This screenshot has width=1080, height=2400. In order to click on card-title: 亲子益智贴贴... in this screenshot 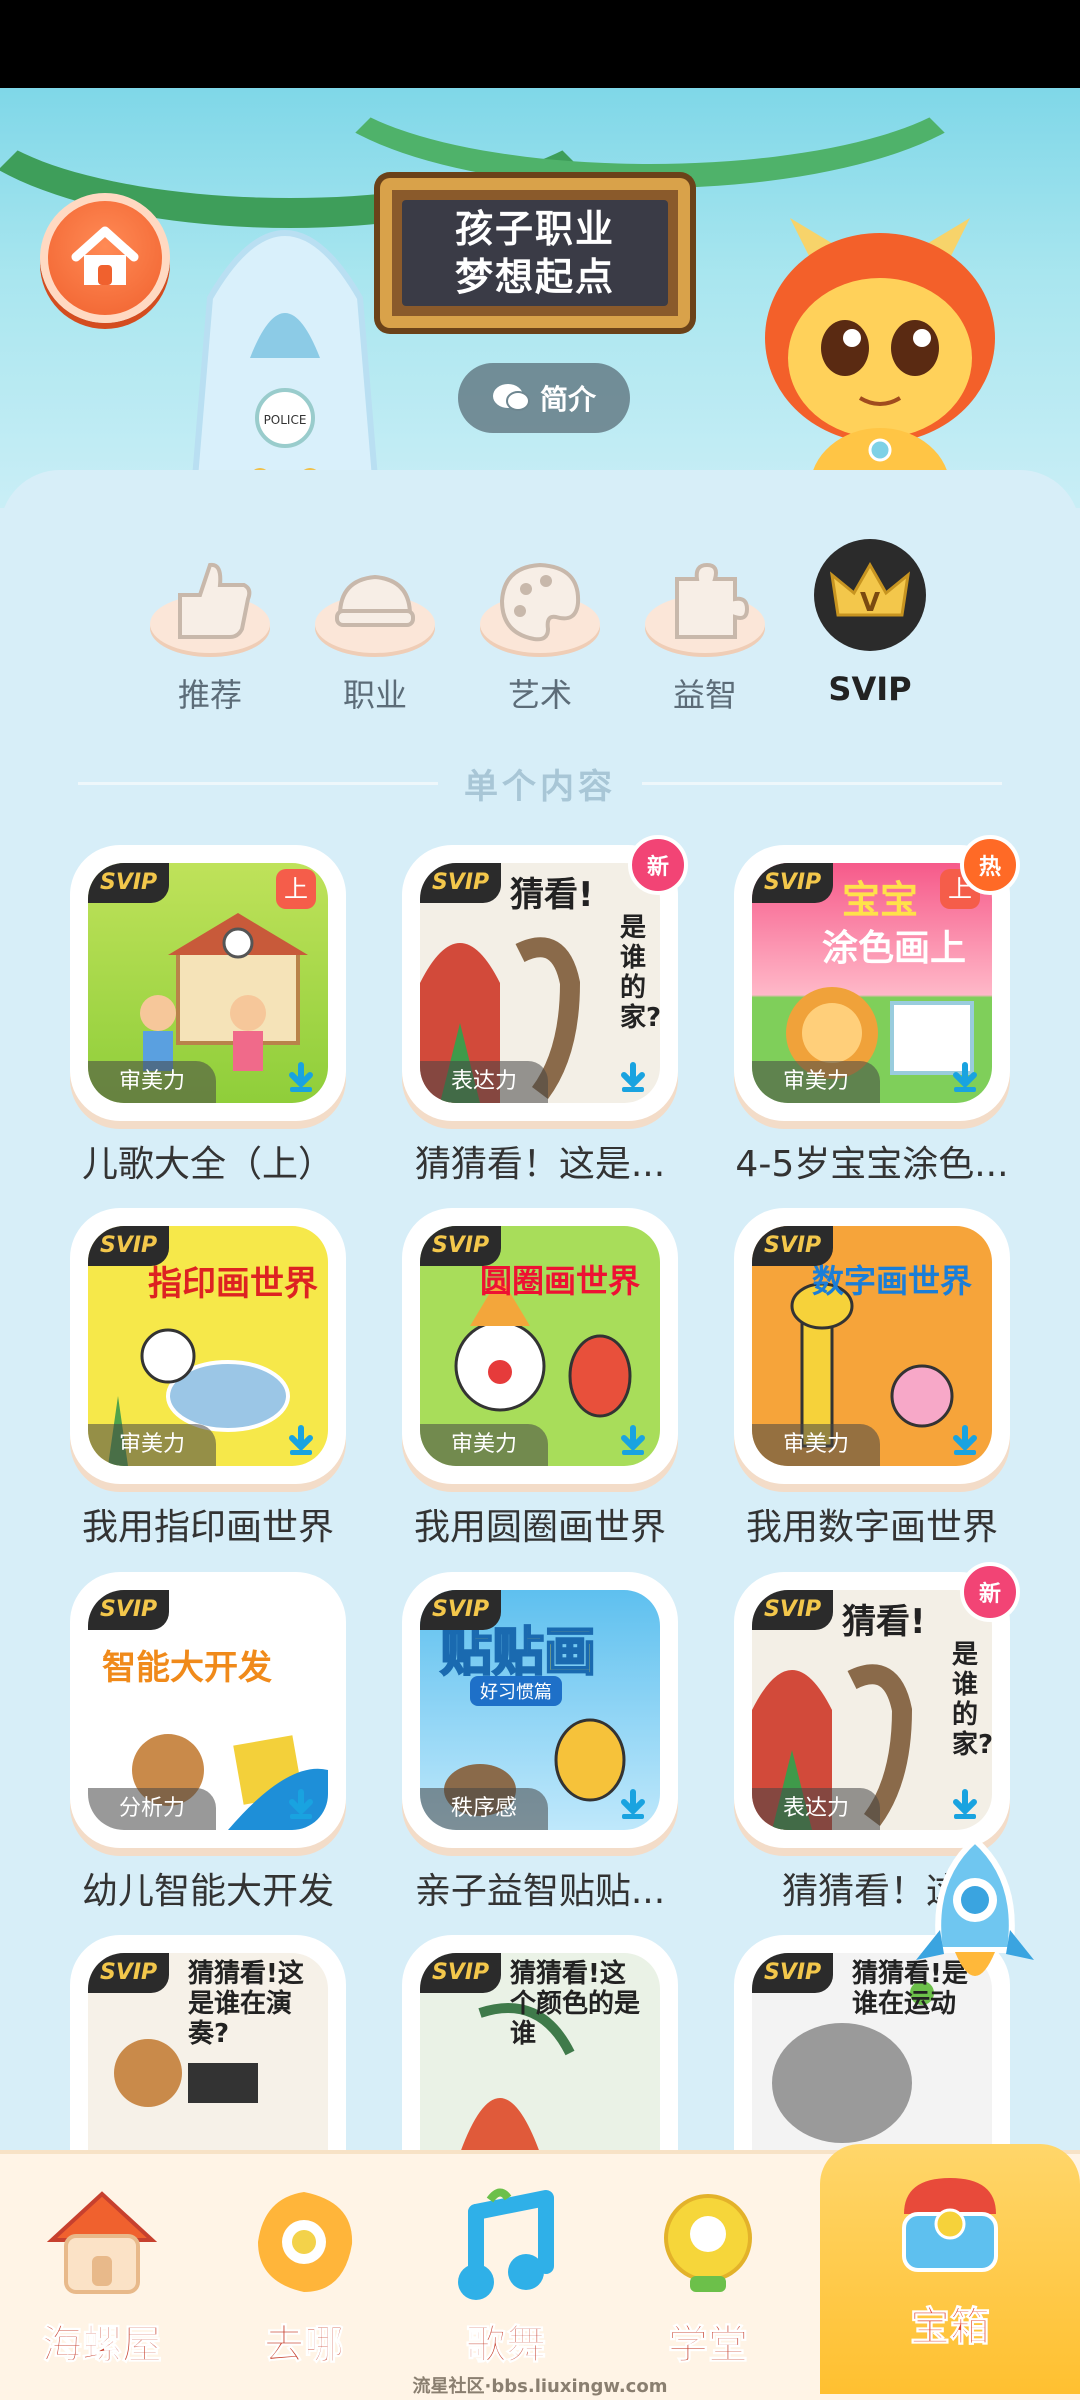, I will do `click(540, 1891)`.